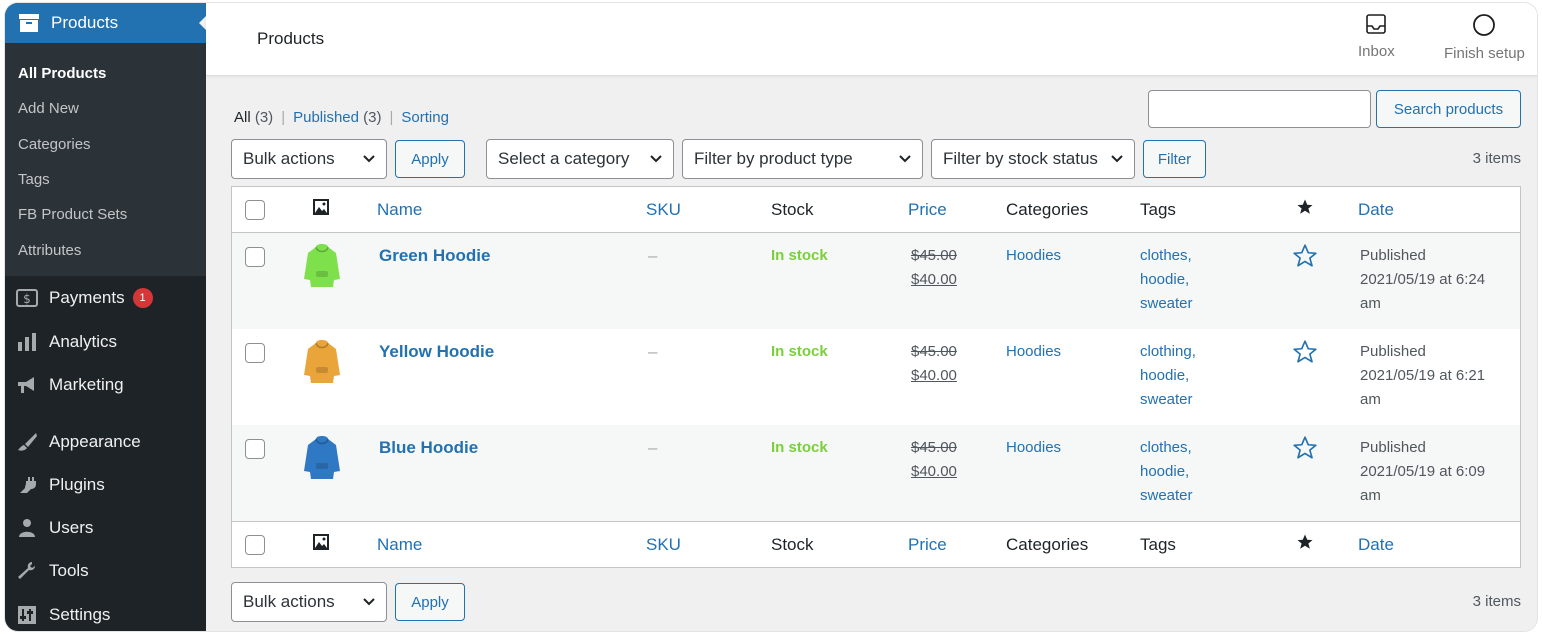 The height and width of the screenshot is (634, 1542). I want to click on select-all-checkbox, so click(255, 210).